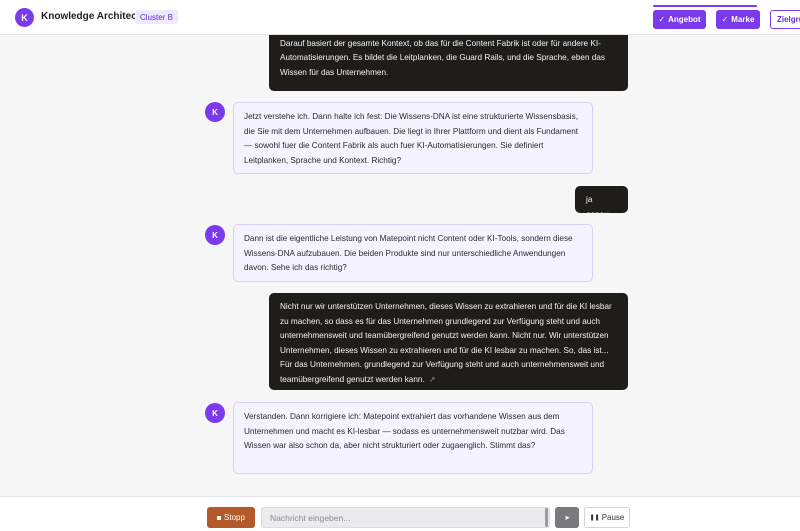 The image size is (800, 531). Describe the element at coordinates (405, 517) in the screenshot. I see `message-input` at that location.